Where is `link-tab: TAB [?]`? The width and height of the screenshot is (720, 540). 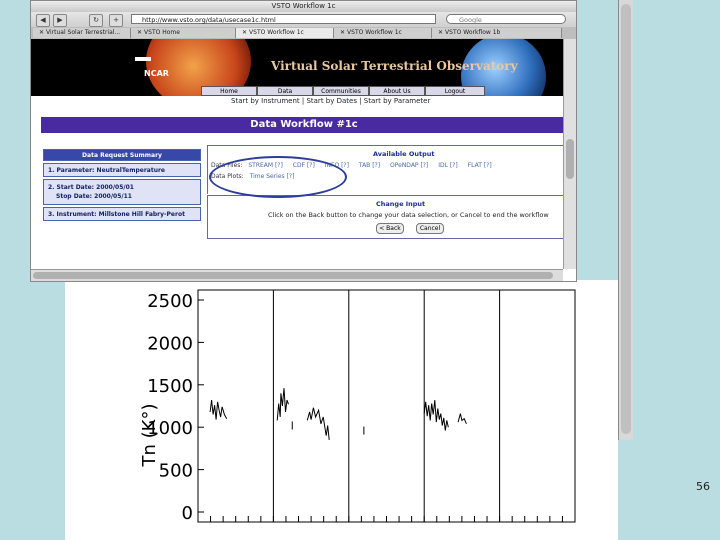
link-tab: TAB [?] is located at coordinates (369, 165).